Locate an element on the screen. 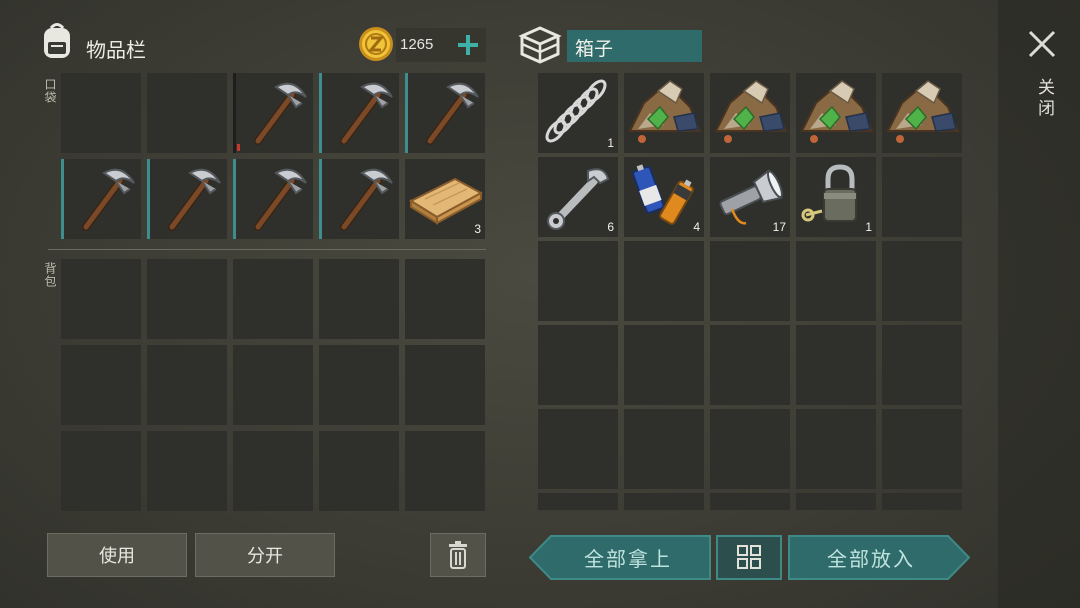 The width and height of the screenshot is (1080, 608). put-all-label: 全部放入 is located at coordinates (871, 559).